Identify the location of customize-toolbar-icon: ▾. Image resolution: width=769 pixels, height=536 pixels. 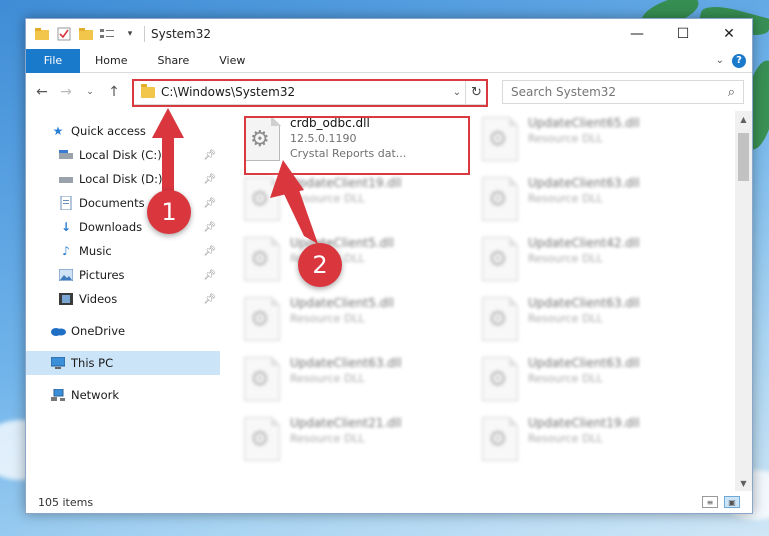
(130, 34).